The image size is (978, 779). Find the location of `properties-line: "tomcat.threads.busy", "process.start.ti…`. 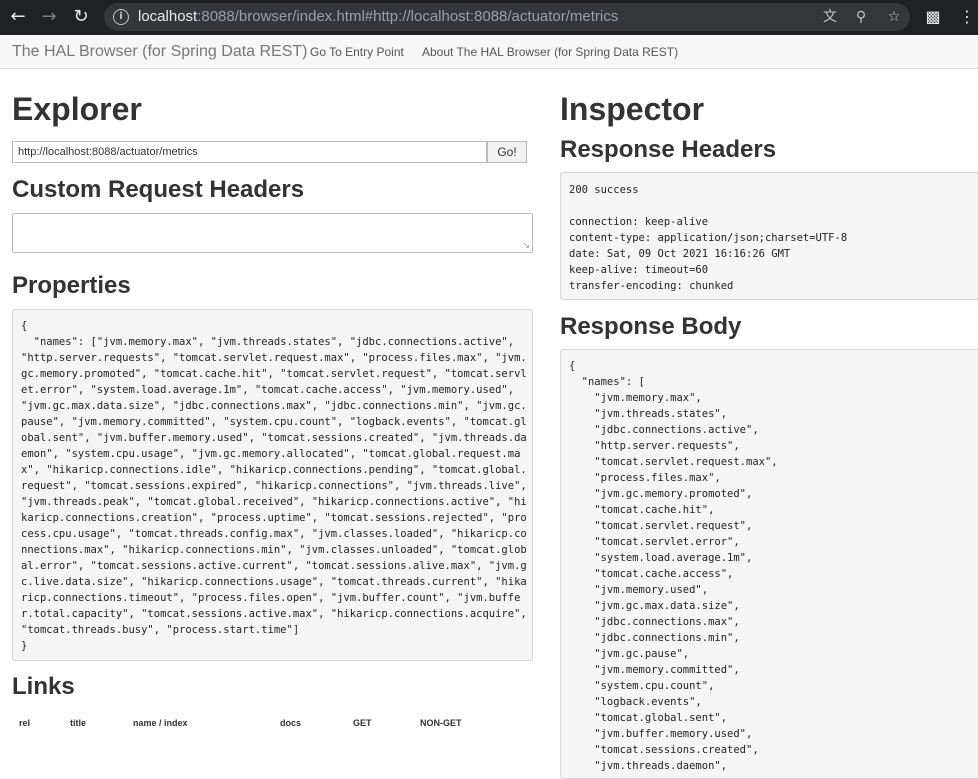

properties-line: "tomcat.threads.busy", "process.start.ti… is located at coordinates (160, 630).